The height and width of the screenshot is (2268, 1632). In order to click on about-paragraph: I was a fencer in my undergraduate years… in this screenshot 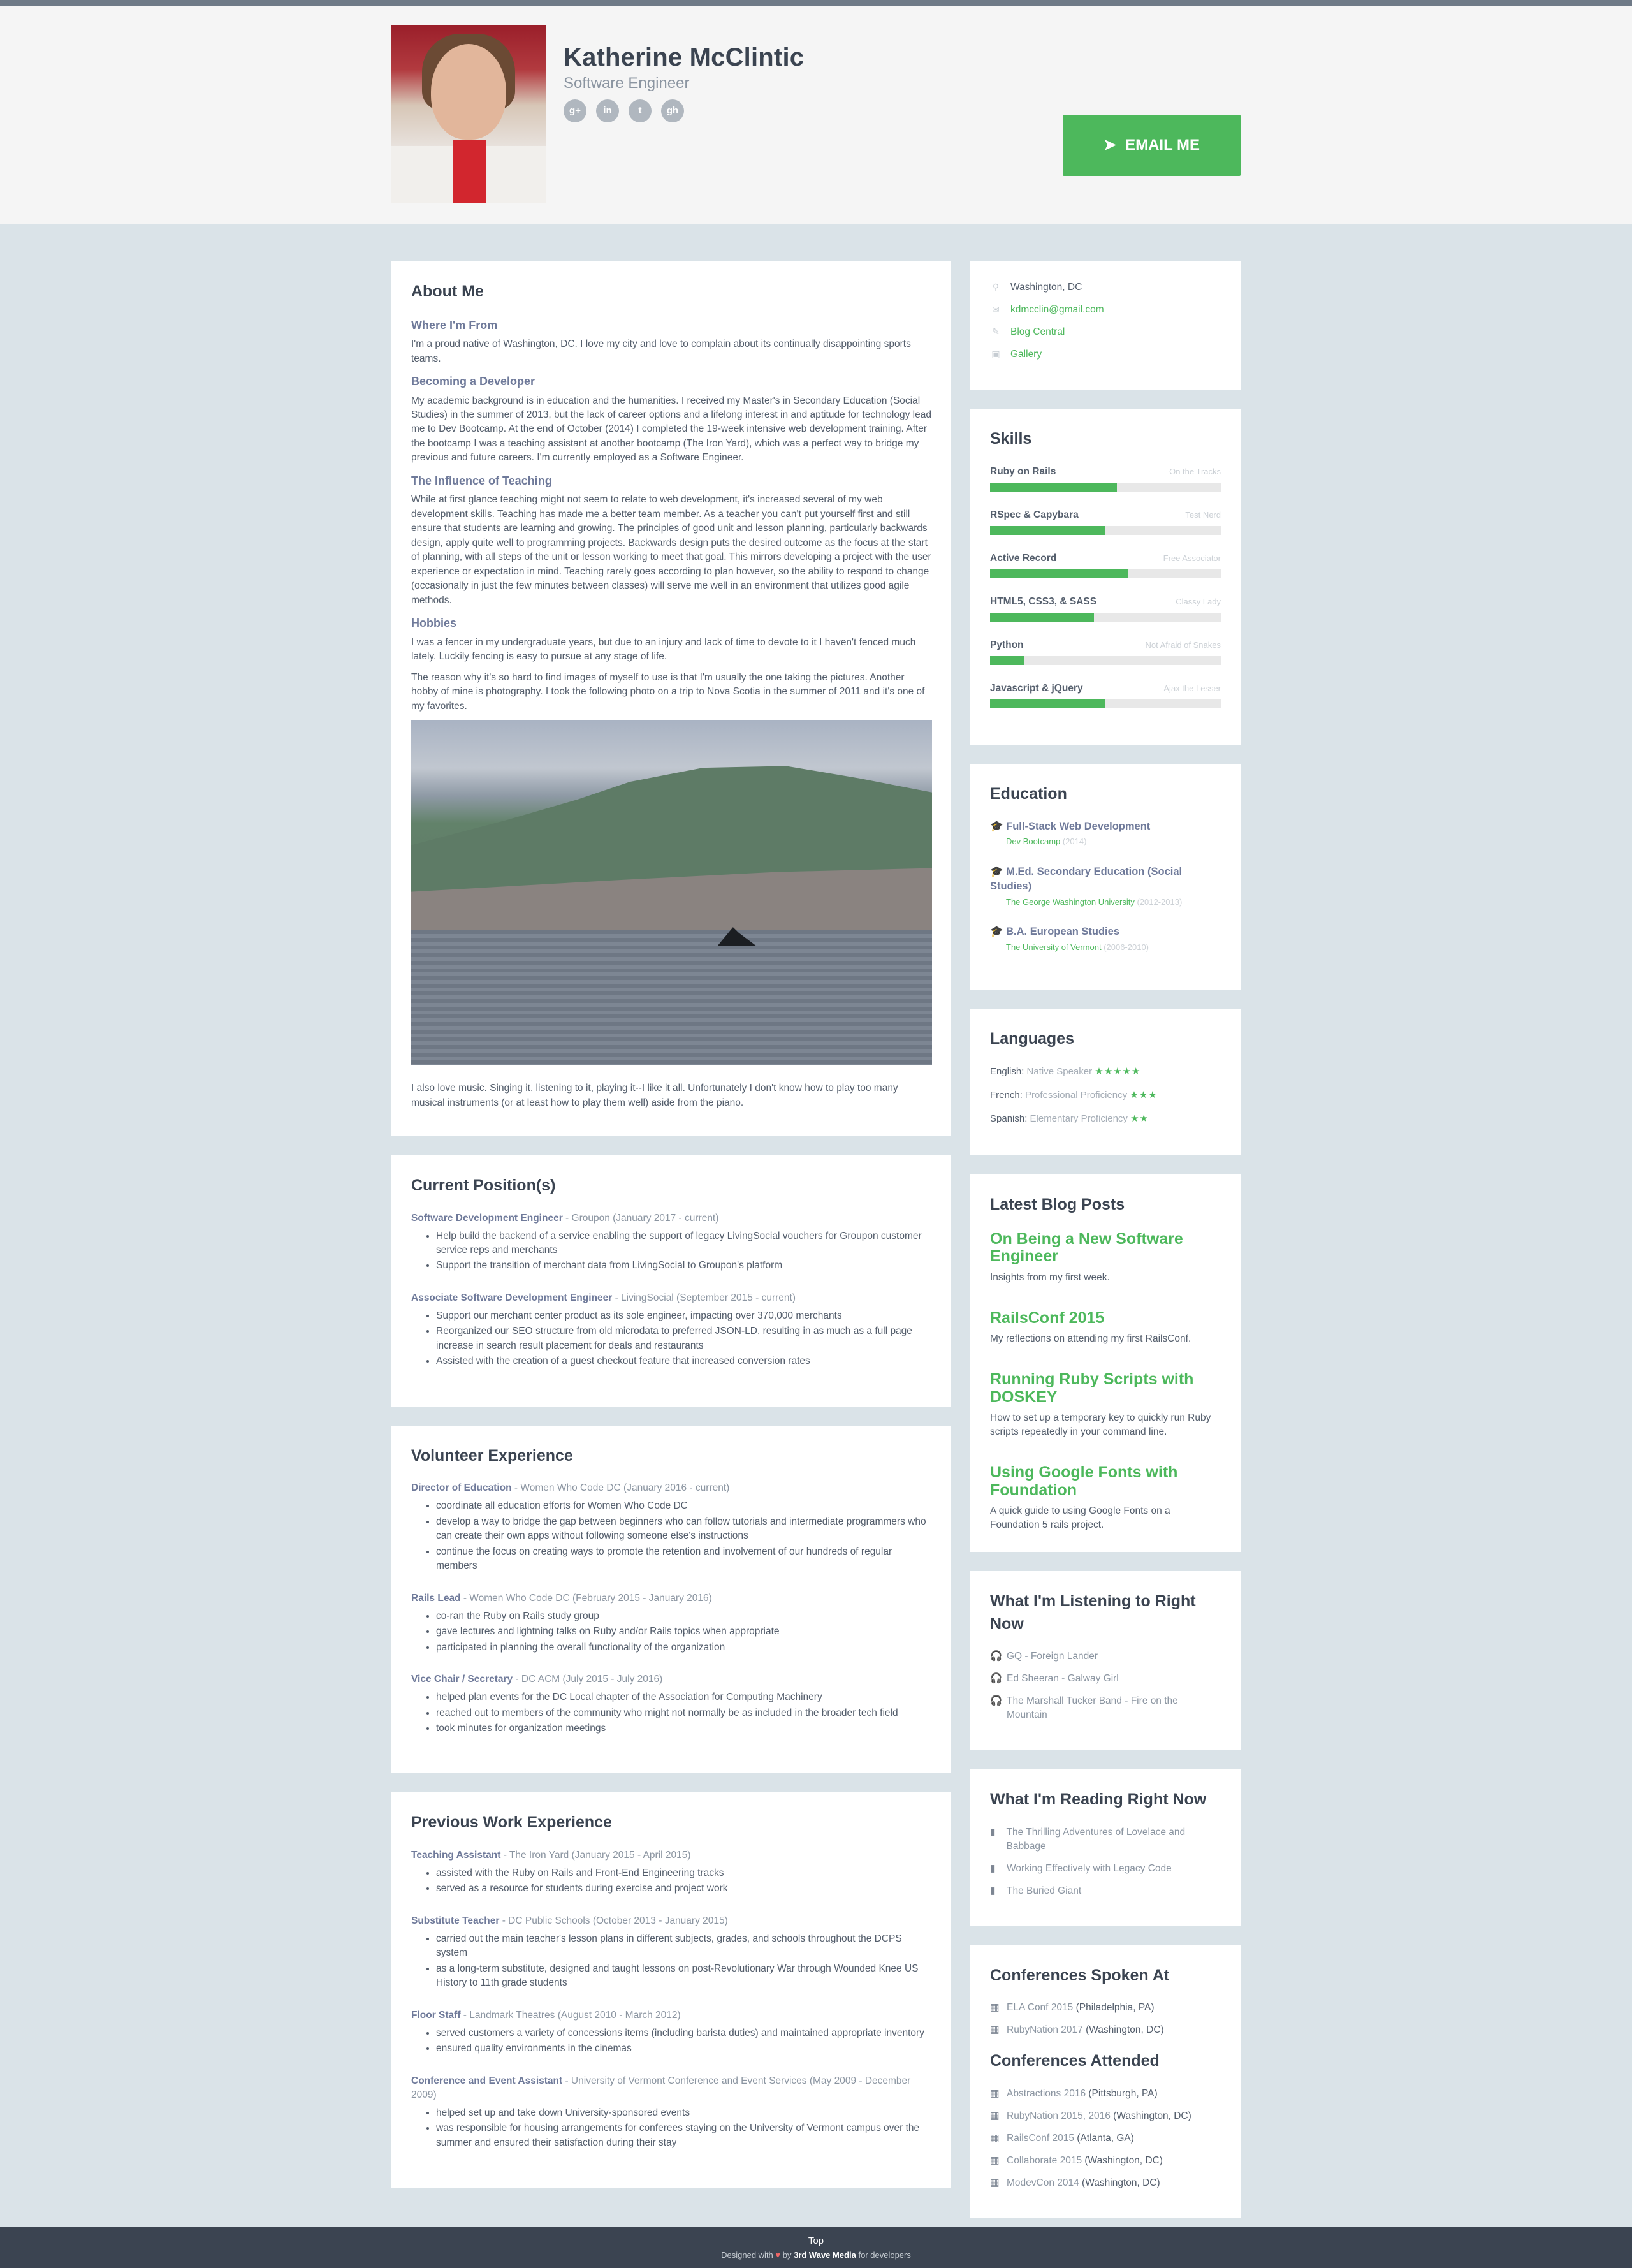, I will do `click(663, 649)`.